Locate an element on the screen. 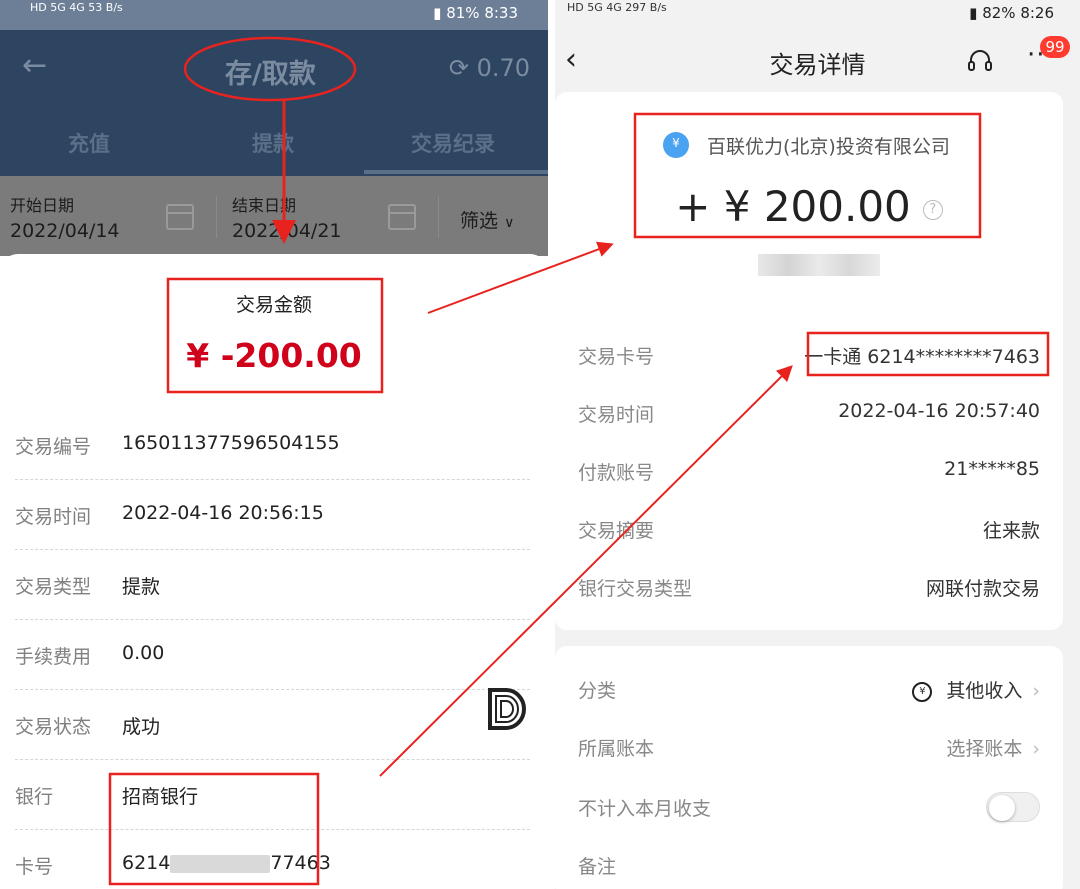 Image resolution: width=1080 pixels, height=889 pixels. detail-row-id: 交易编号 165011377596504155 is located at coordinates (272, 445).